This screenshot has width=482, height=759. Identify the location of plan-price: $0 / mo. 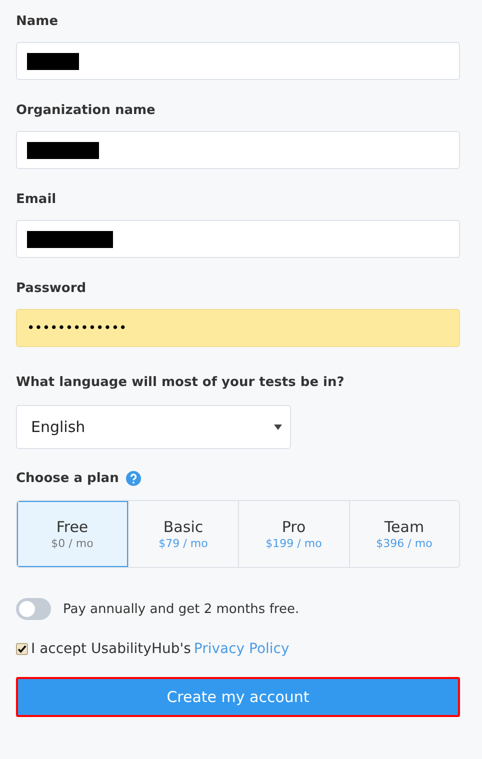
(72, 543).